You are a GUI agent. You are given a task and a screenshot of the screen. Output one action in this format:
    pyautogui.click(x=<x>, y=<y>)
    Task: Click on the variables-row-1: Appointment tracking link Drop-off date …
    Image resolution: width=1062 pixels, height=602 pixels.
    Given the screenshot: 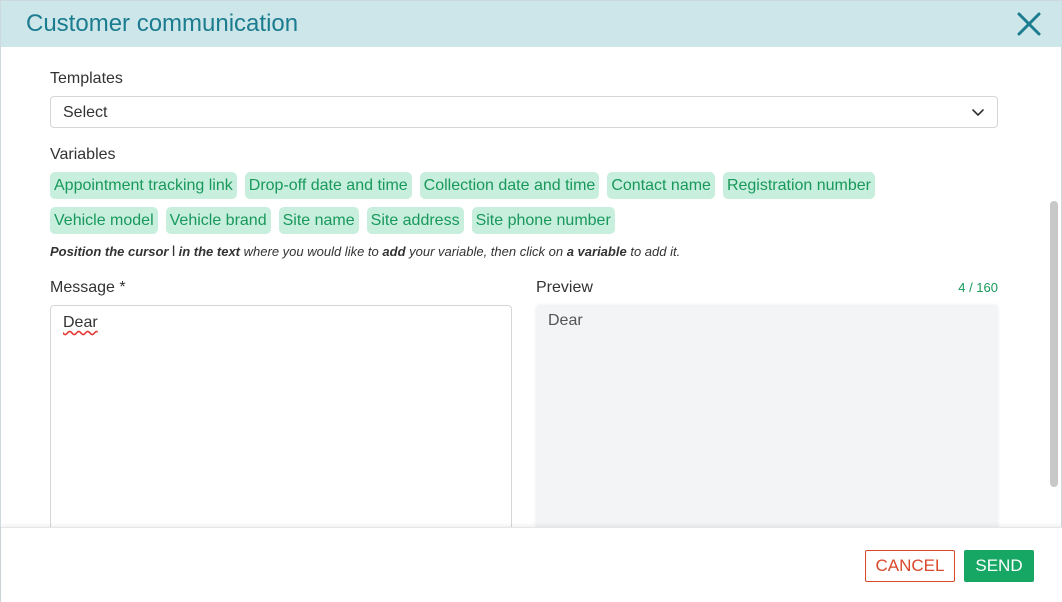 What is the action you would take?
    pyautogui.click(x=530, y=185)
    